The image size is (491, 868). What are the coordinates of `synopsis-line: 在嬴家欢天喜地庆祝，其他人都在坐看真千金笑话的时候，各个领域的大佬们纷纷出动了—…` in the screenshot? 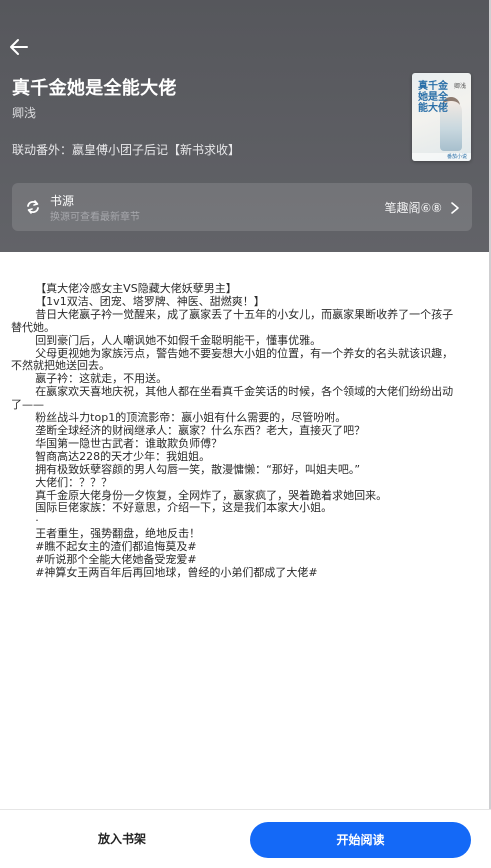 It's located at (232, 398).